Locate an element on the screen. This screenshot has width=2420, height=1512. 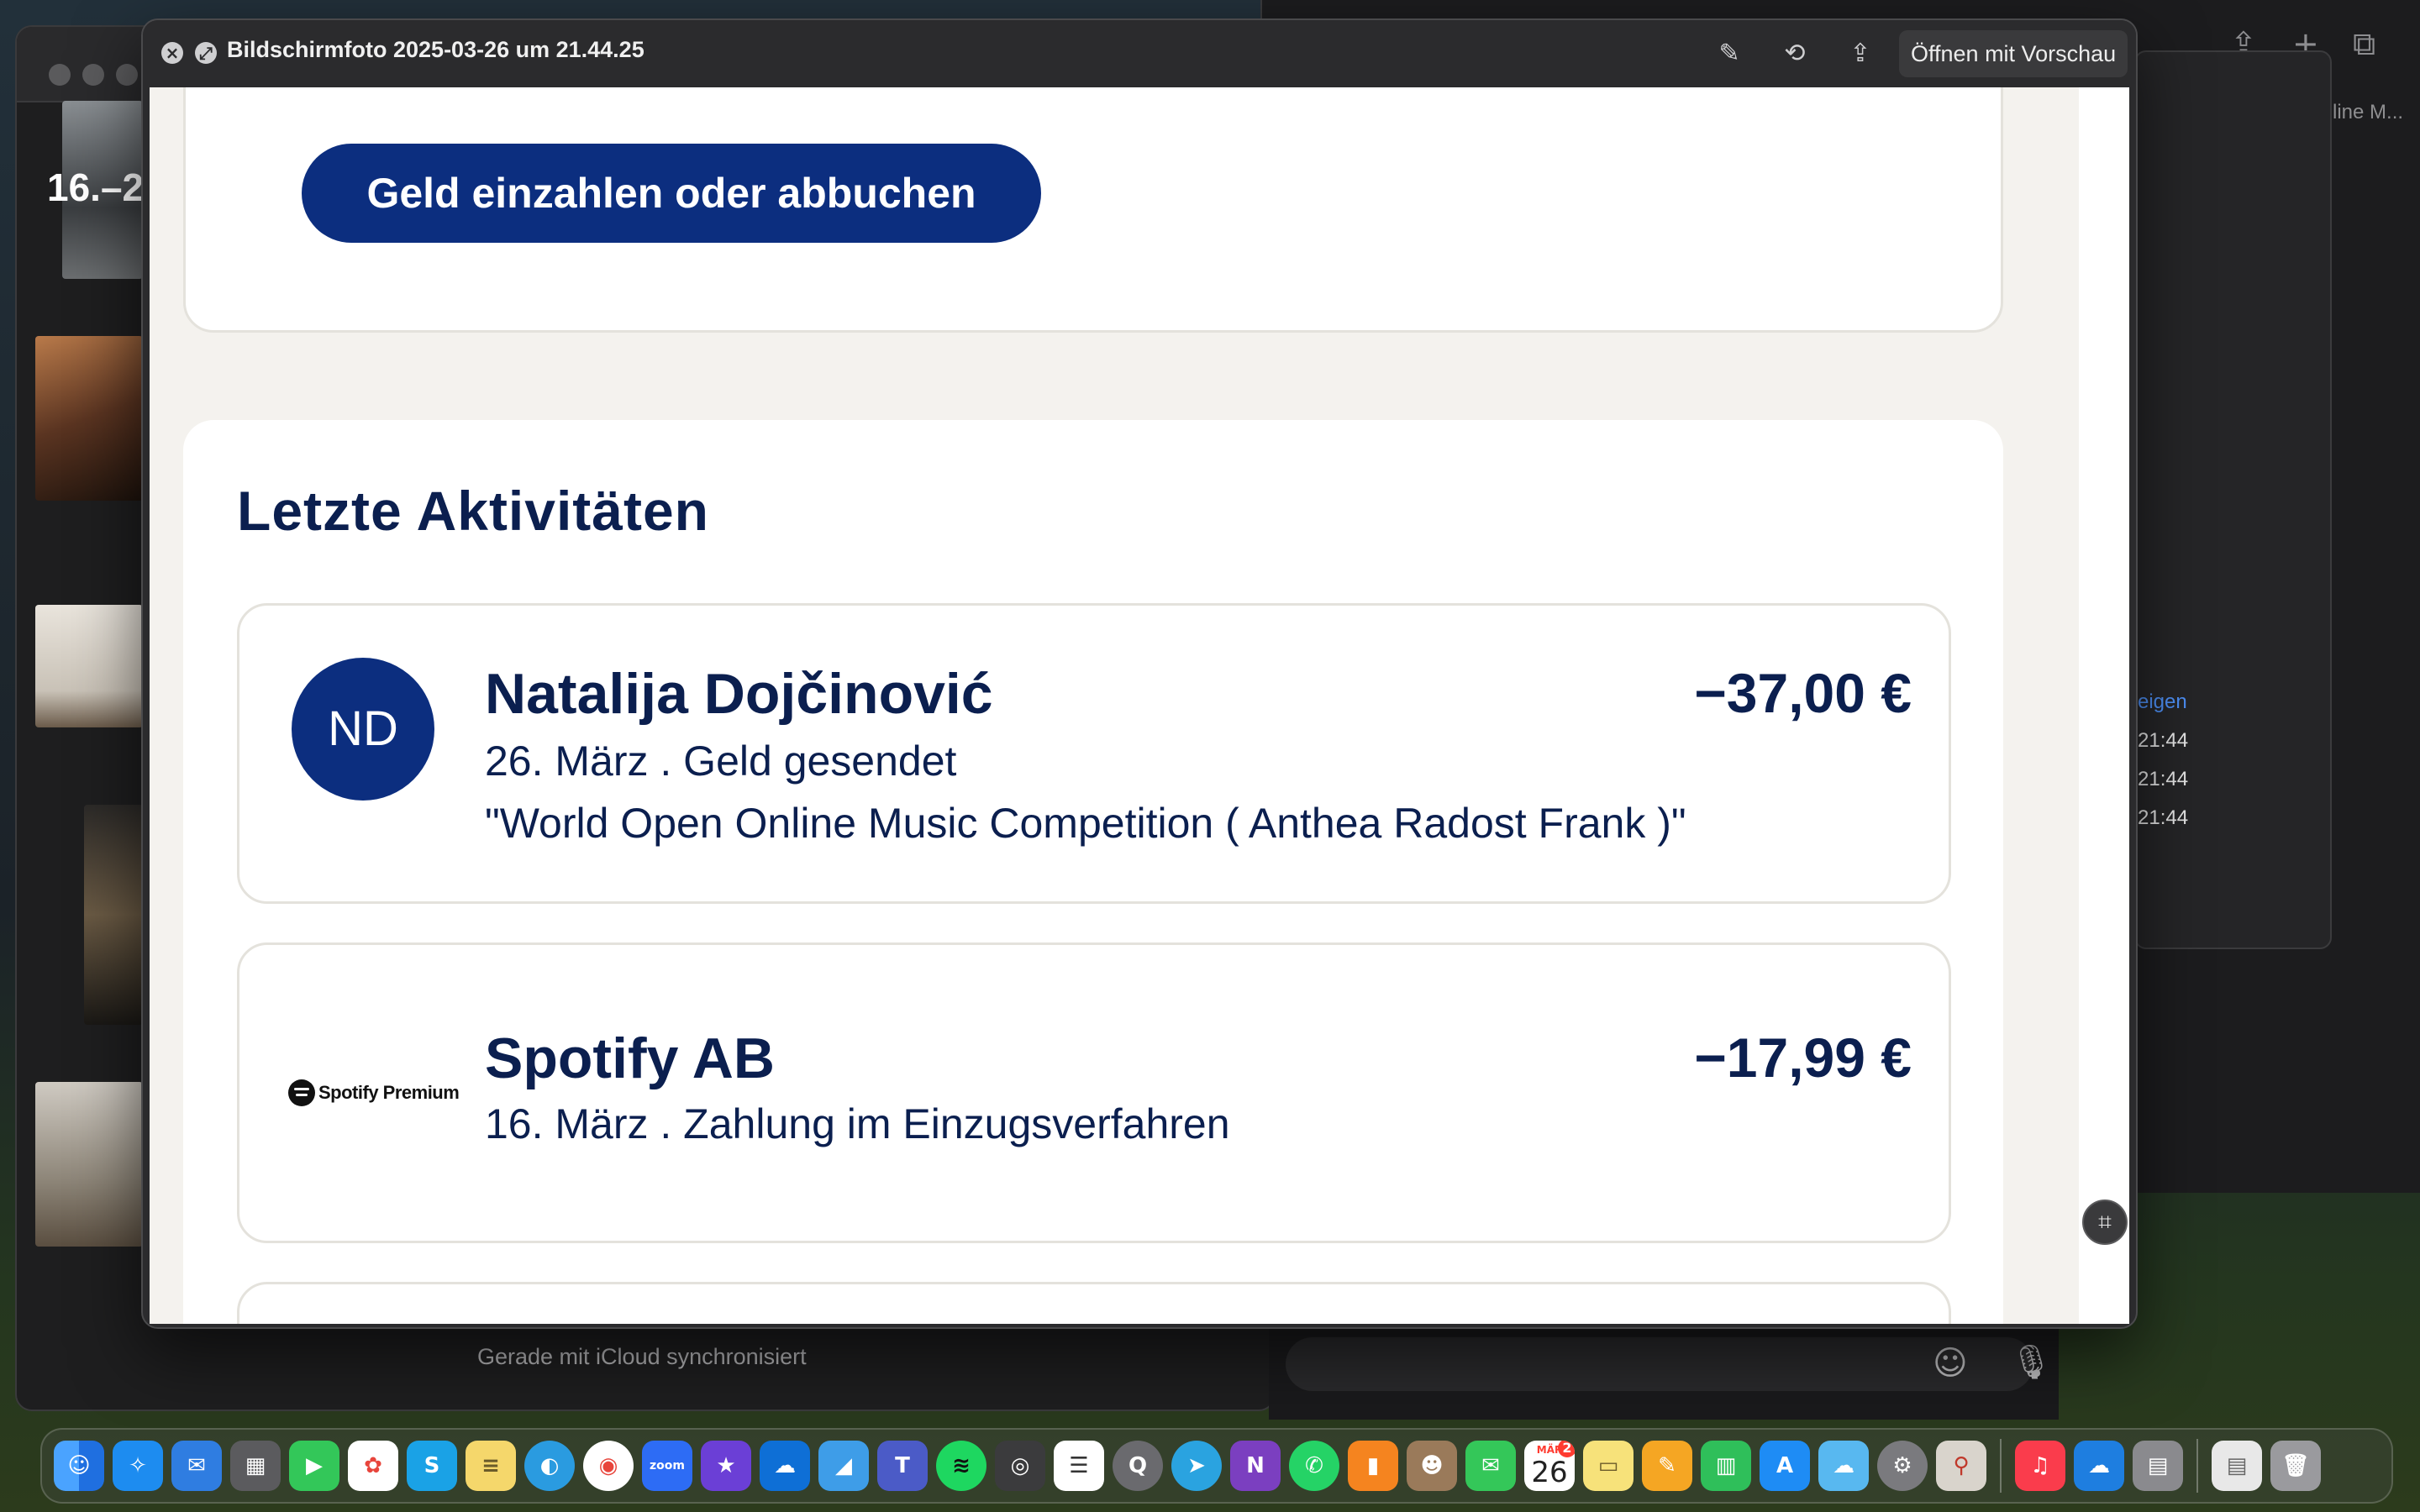
teams-icon: T is located at coordinates (902, 1466).